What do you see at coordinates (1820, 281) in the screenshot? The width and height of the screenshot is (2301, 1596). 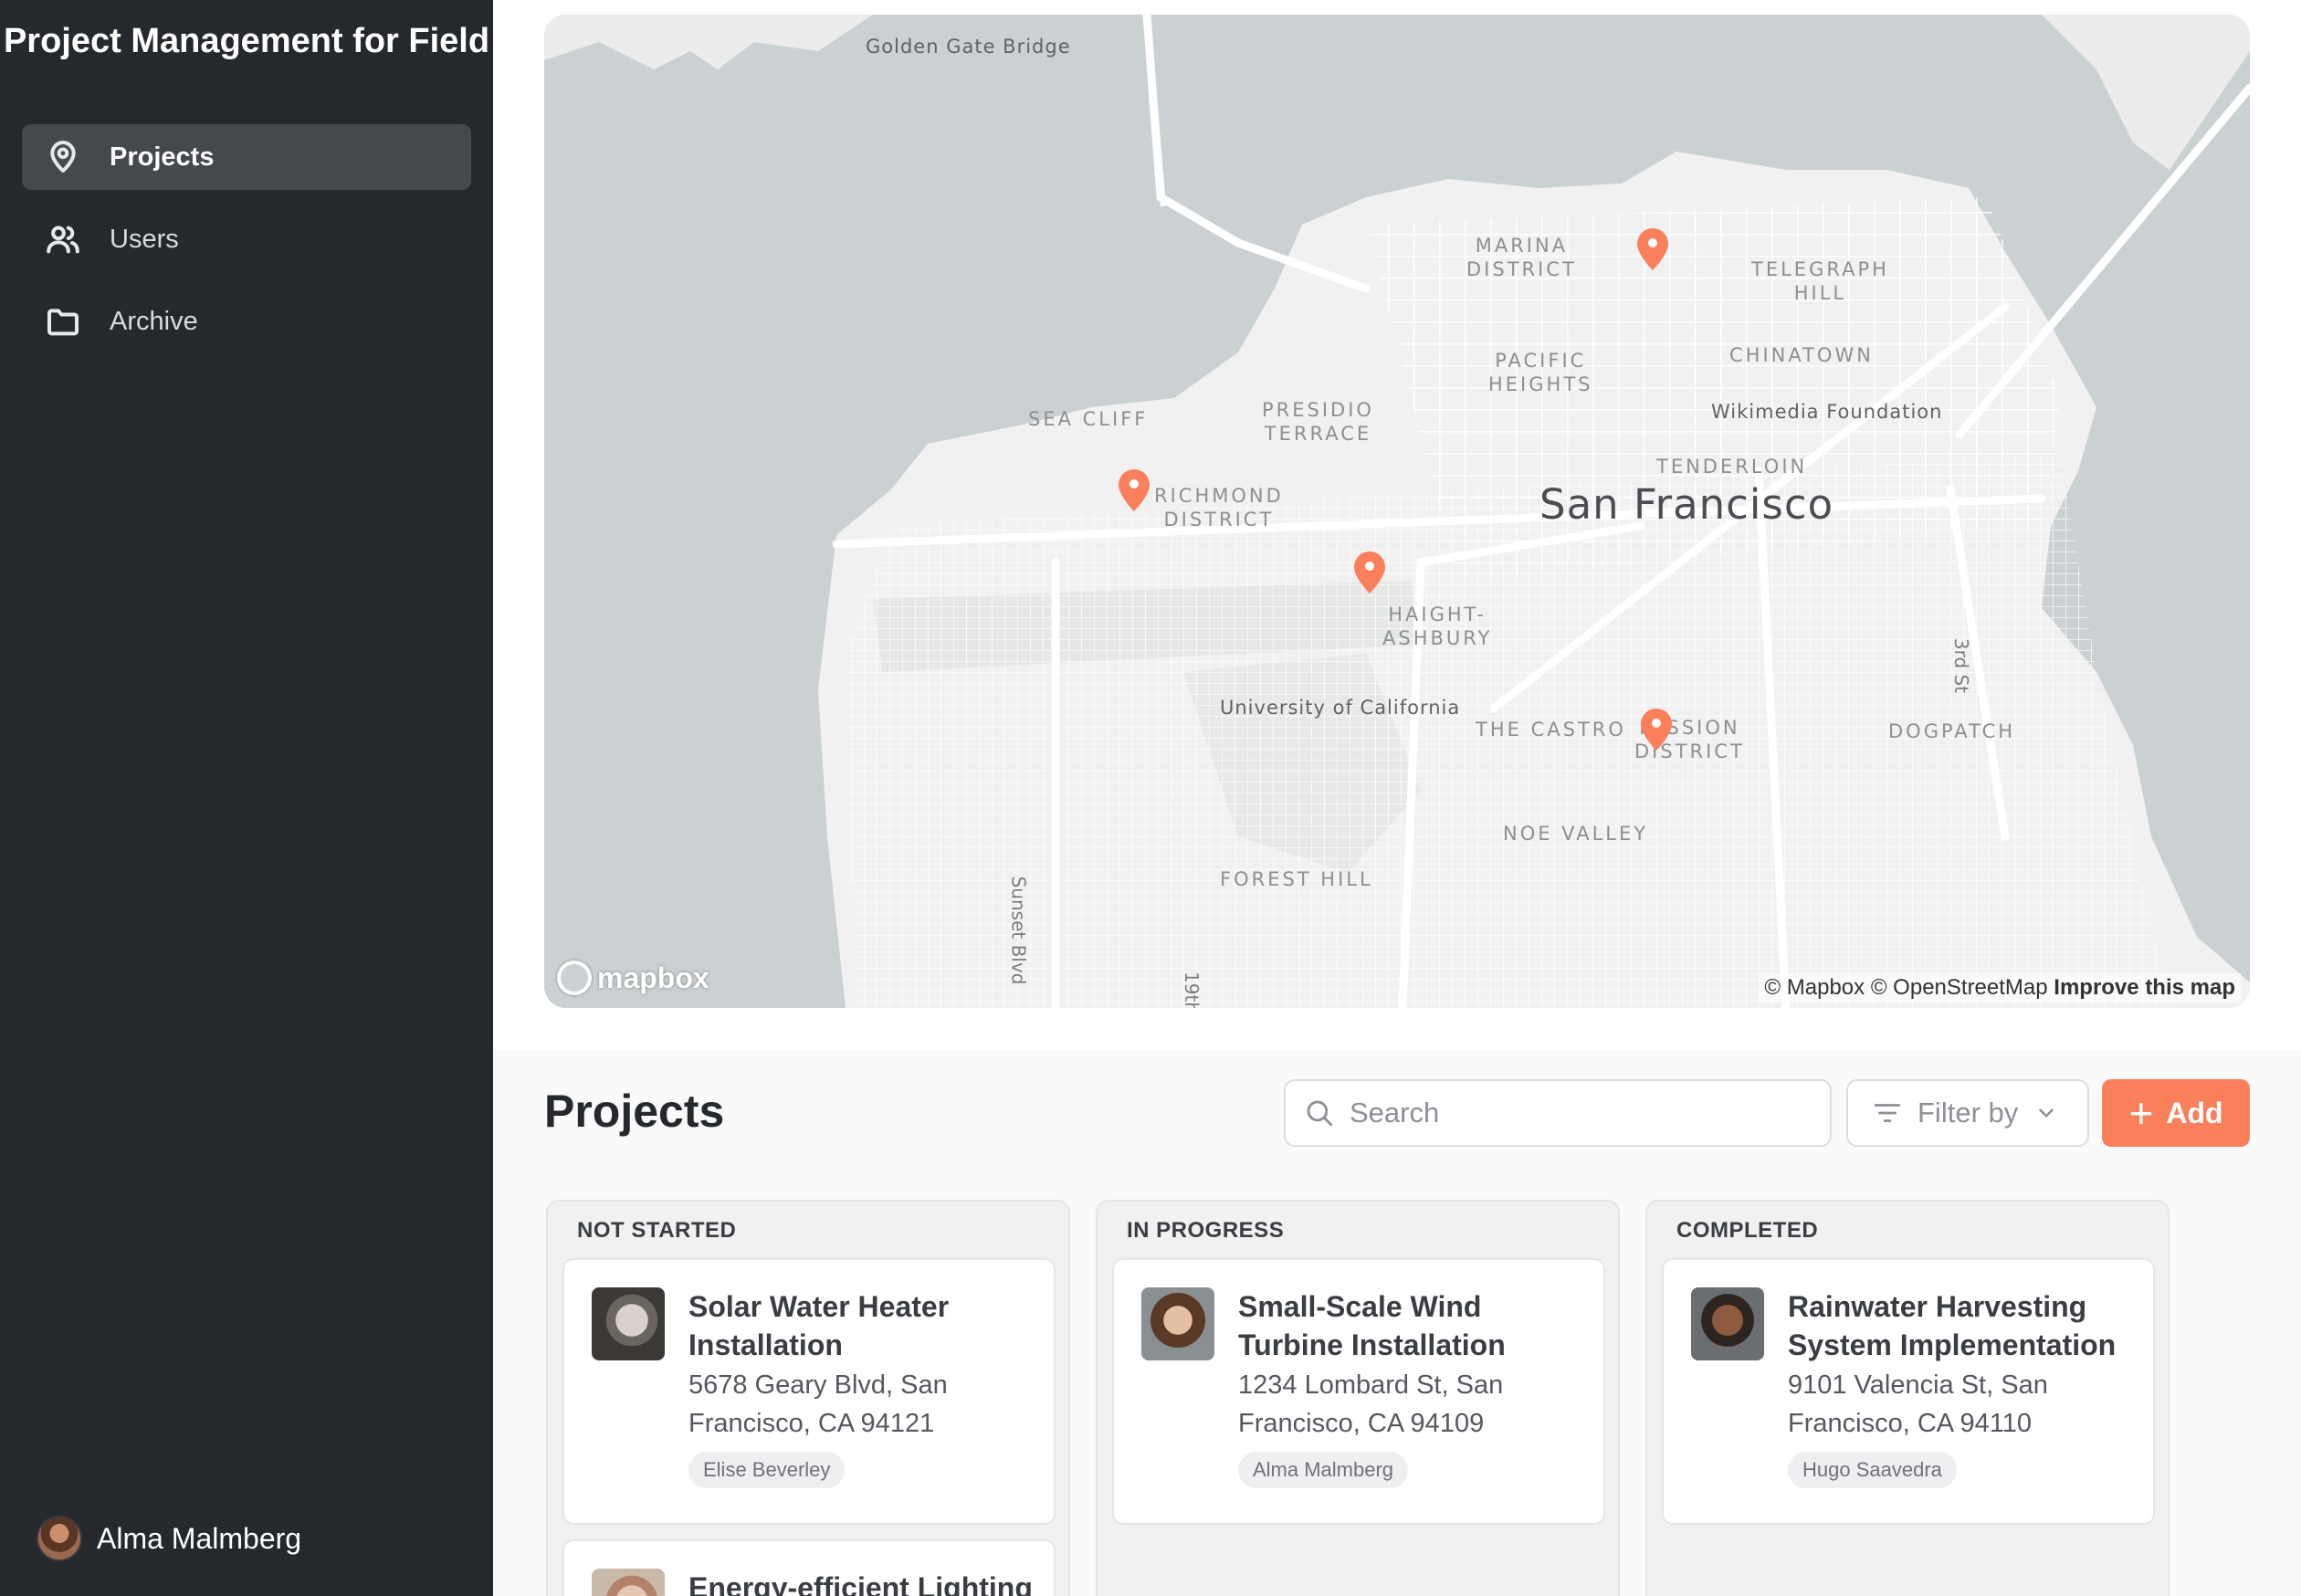 I see `map-label-telegraph: TELEGRAPH HILL` at bounding box center [1820, 281].